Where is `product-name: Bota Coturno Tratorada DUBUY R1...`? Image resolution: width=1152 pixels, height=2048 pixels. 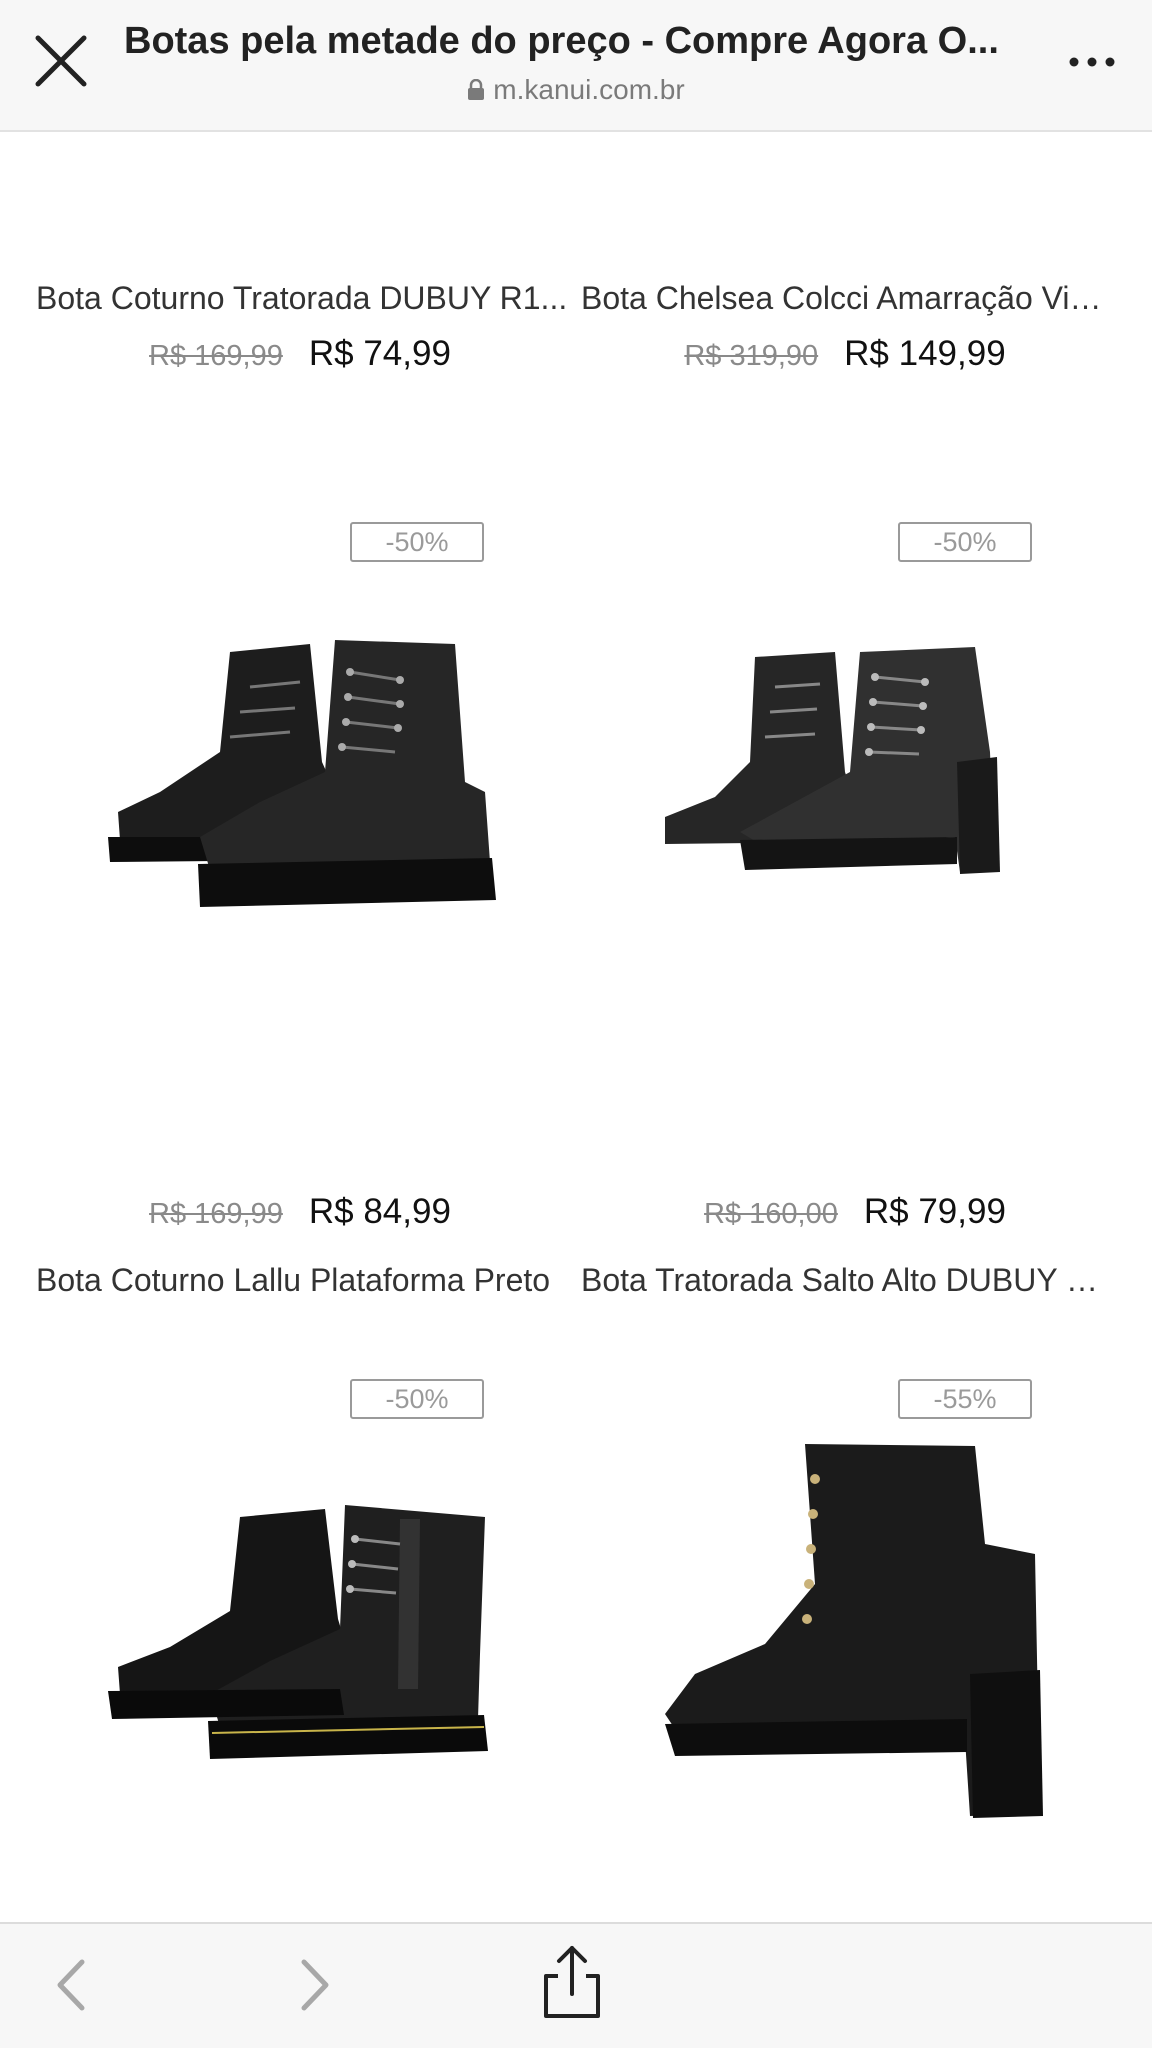 product-name: Bota Coturno Tratorada DUBUY R1... is located at coordinates (302, 298).